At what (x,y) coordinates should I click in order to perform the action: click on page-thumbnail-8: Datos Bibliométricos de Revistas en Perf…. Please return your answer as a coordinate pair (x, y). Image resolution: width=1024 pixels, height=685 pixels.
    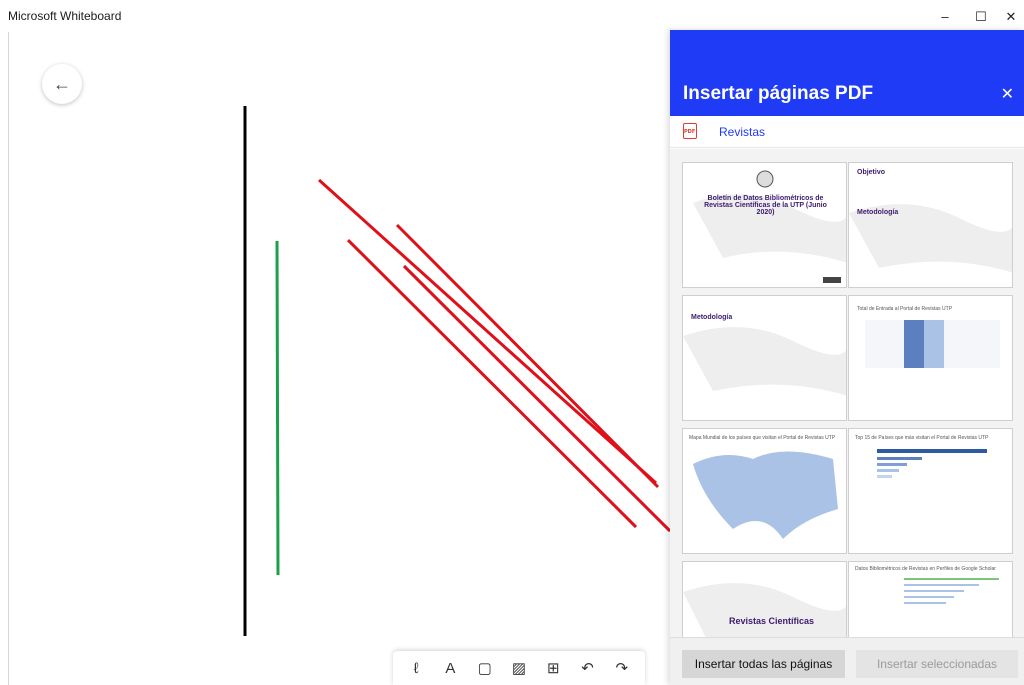
    Looking at the image, I should click on (930, 599).